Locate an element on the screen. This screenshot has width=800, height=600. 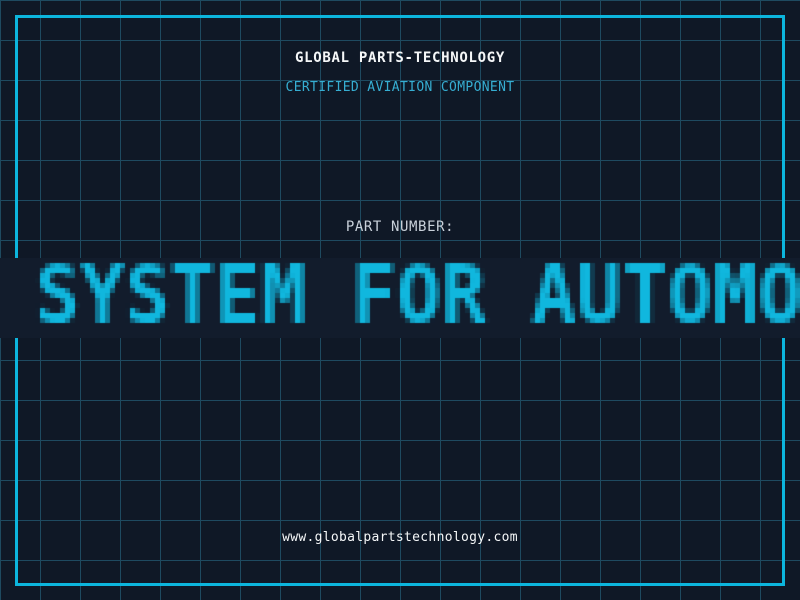
part-name-banner is located at coordinates (400, 298).